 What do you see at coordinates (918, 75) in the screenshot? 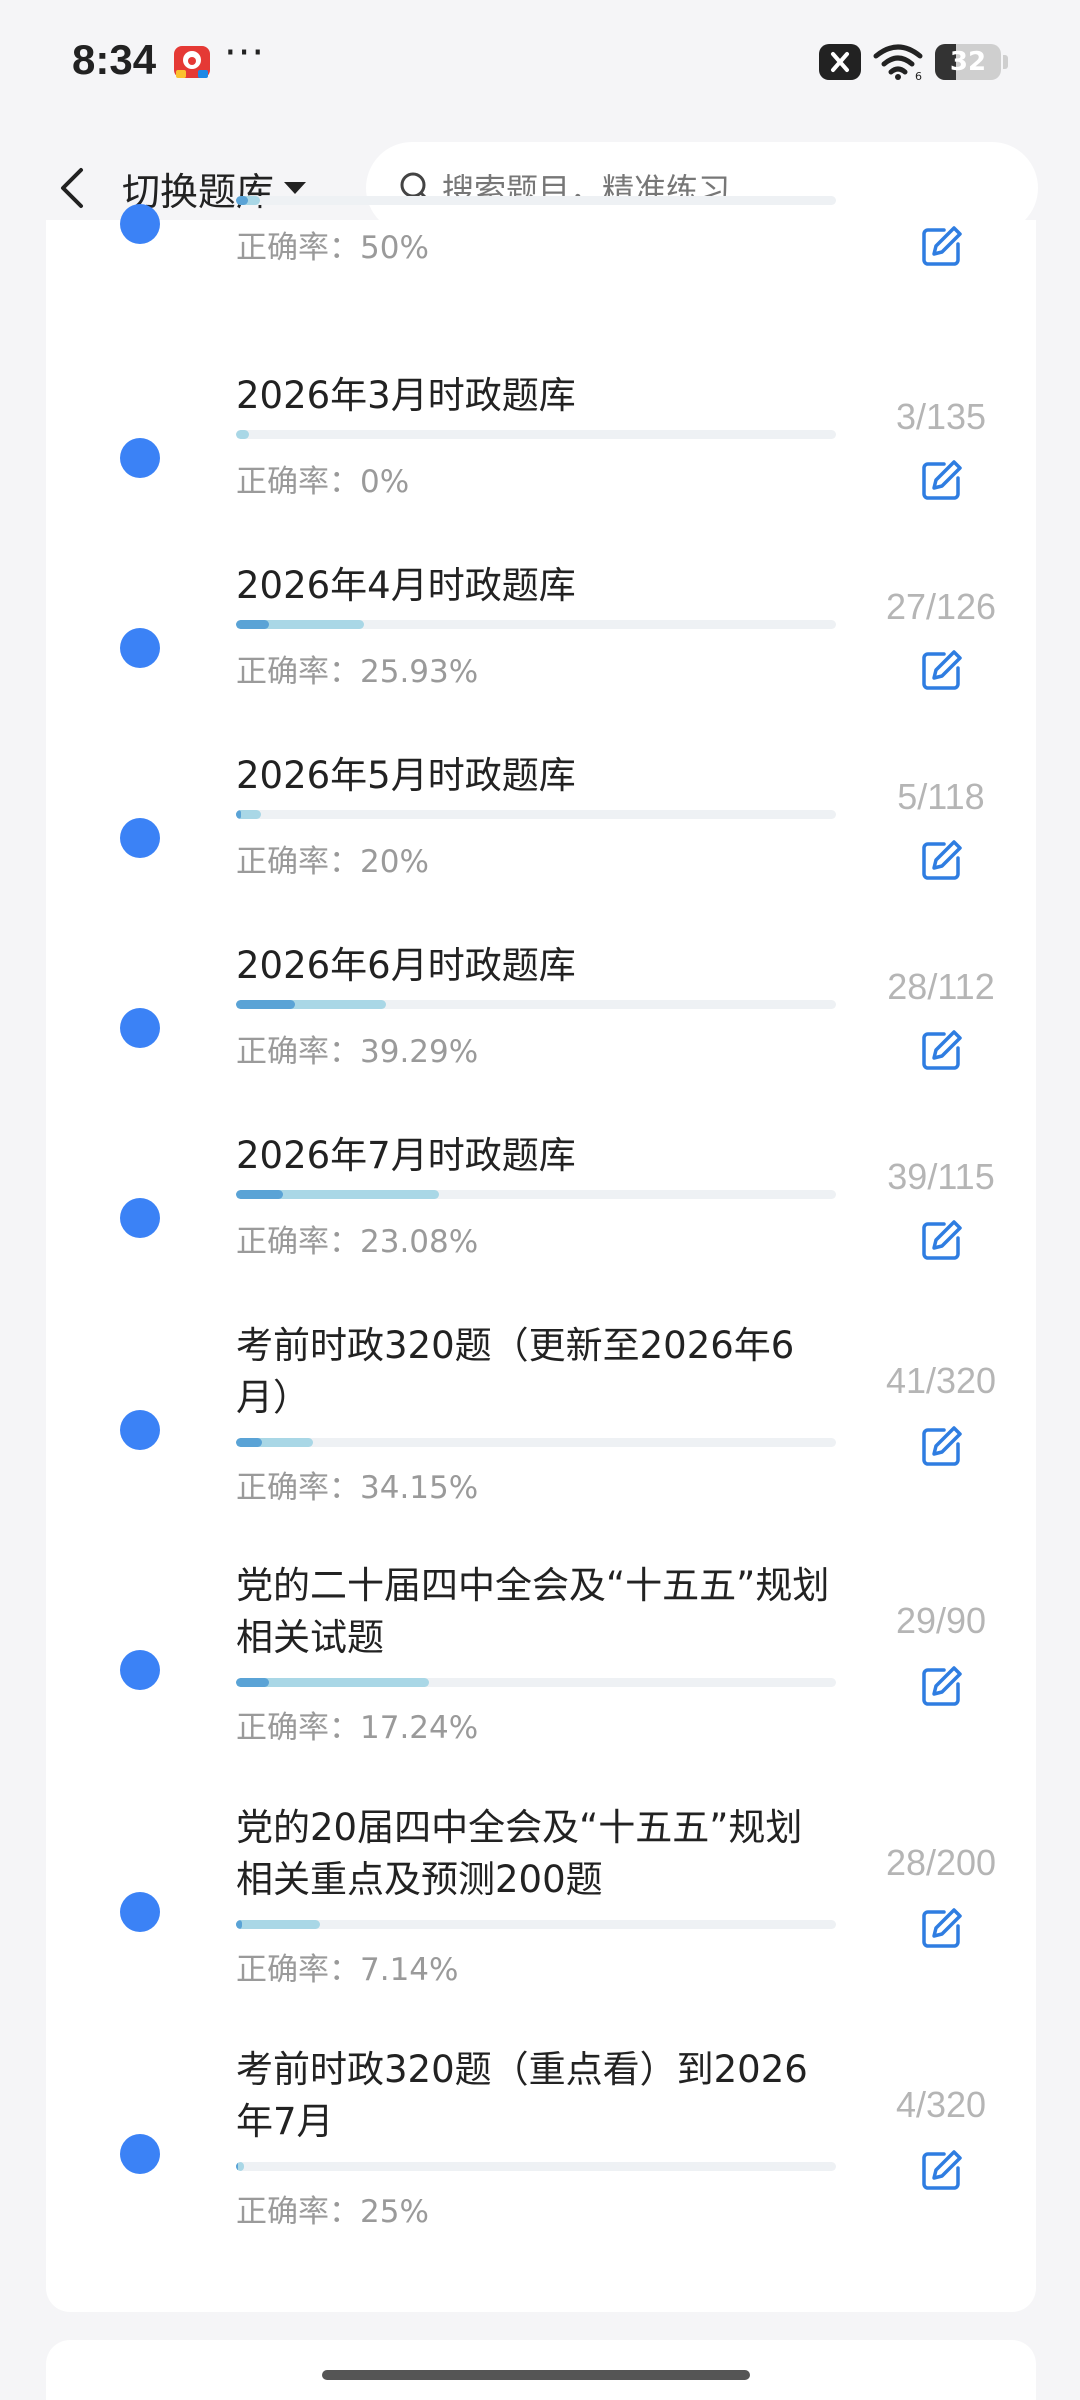
I see `svg-text: 6` at bounding box center [918, 75].